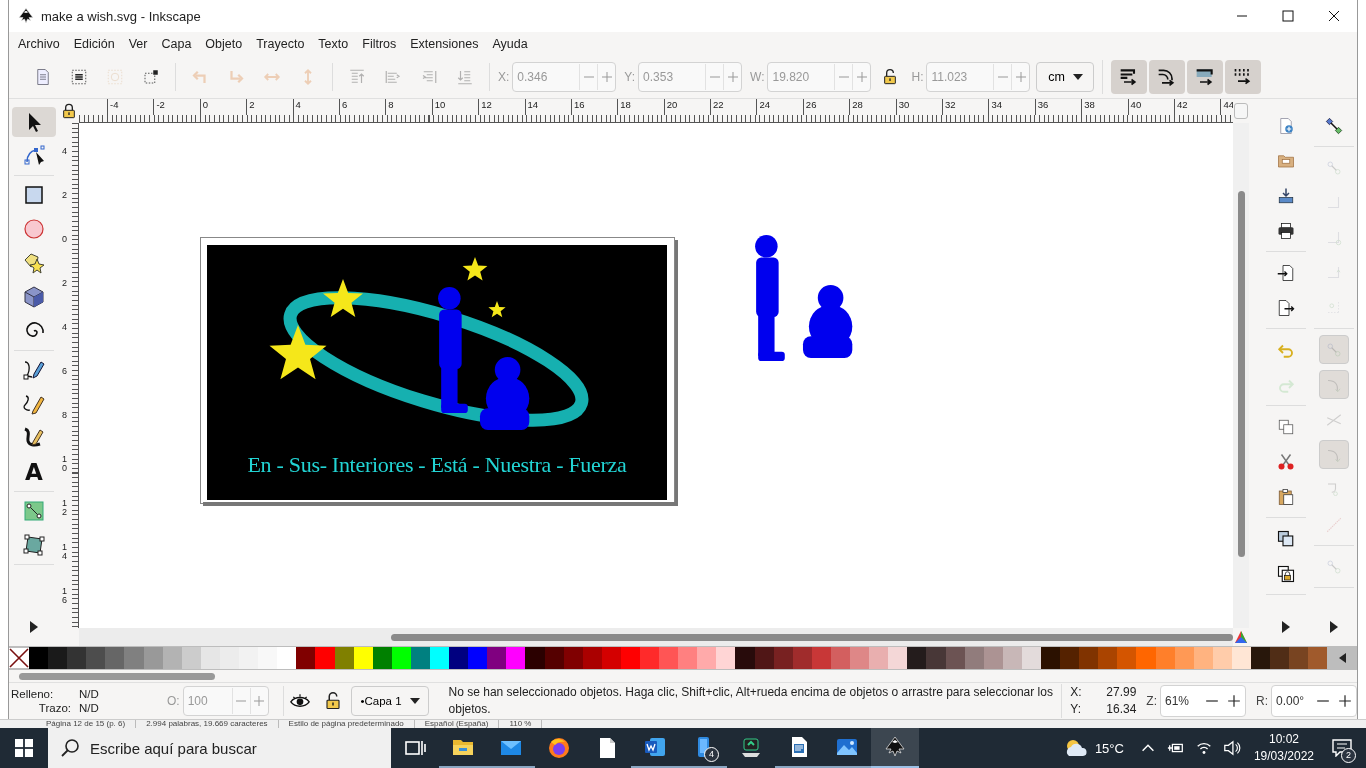 The image size is (1366, 768). I want to click on field-value: 0.00°, so click(1290, 701).